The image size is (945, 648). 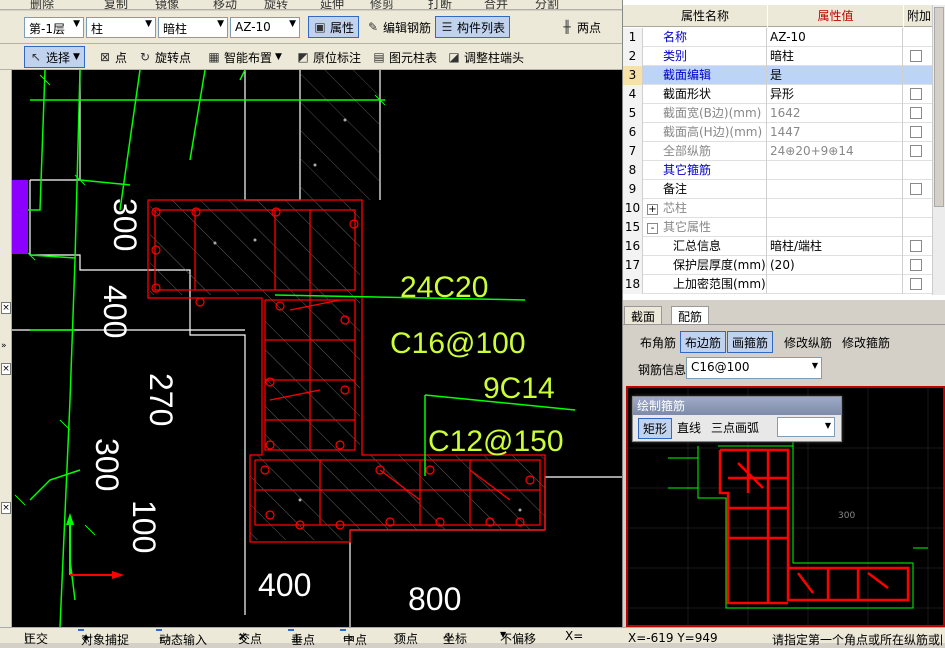 What do you see at coordinates (835, 37) in the screenshot?
I see `property-value: AZ-10` at bounding box center [835, 37].